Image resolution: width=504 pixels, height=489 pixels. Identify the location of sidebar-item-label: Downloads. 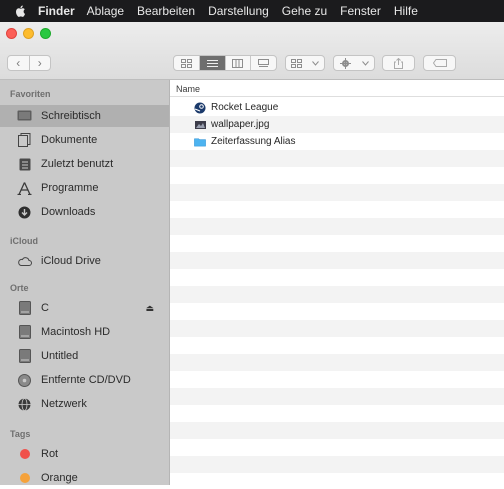
(68, 212).